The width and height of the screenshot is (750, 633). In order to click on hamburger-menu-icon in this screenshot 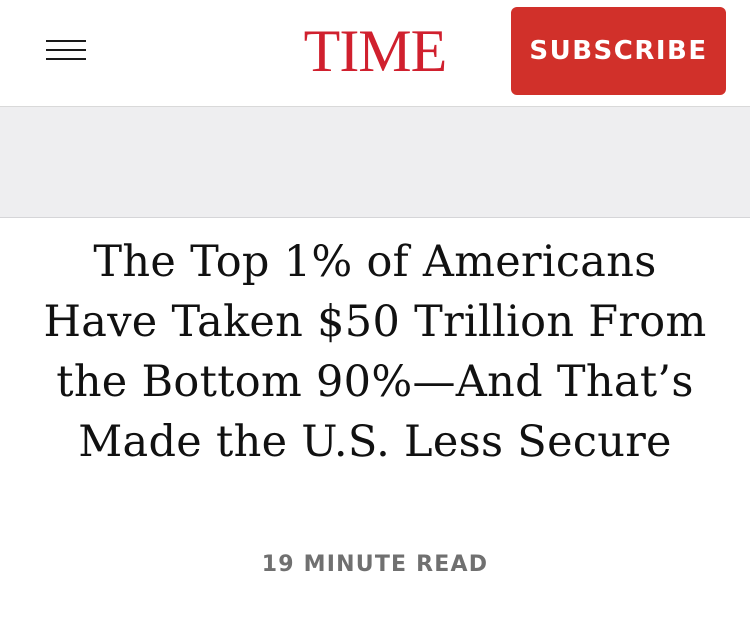, I will do `click(65, 51)`.